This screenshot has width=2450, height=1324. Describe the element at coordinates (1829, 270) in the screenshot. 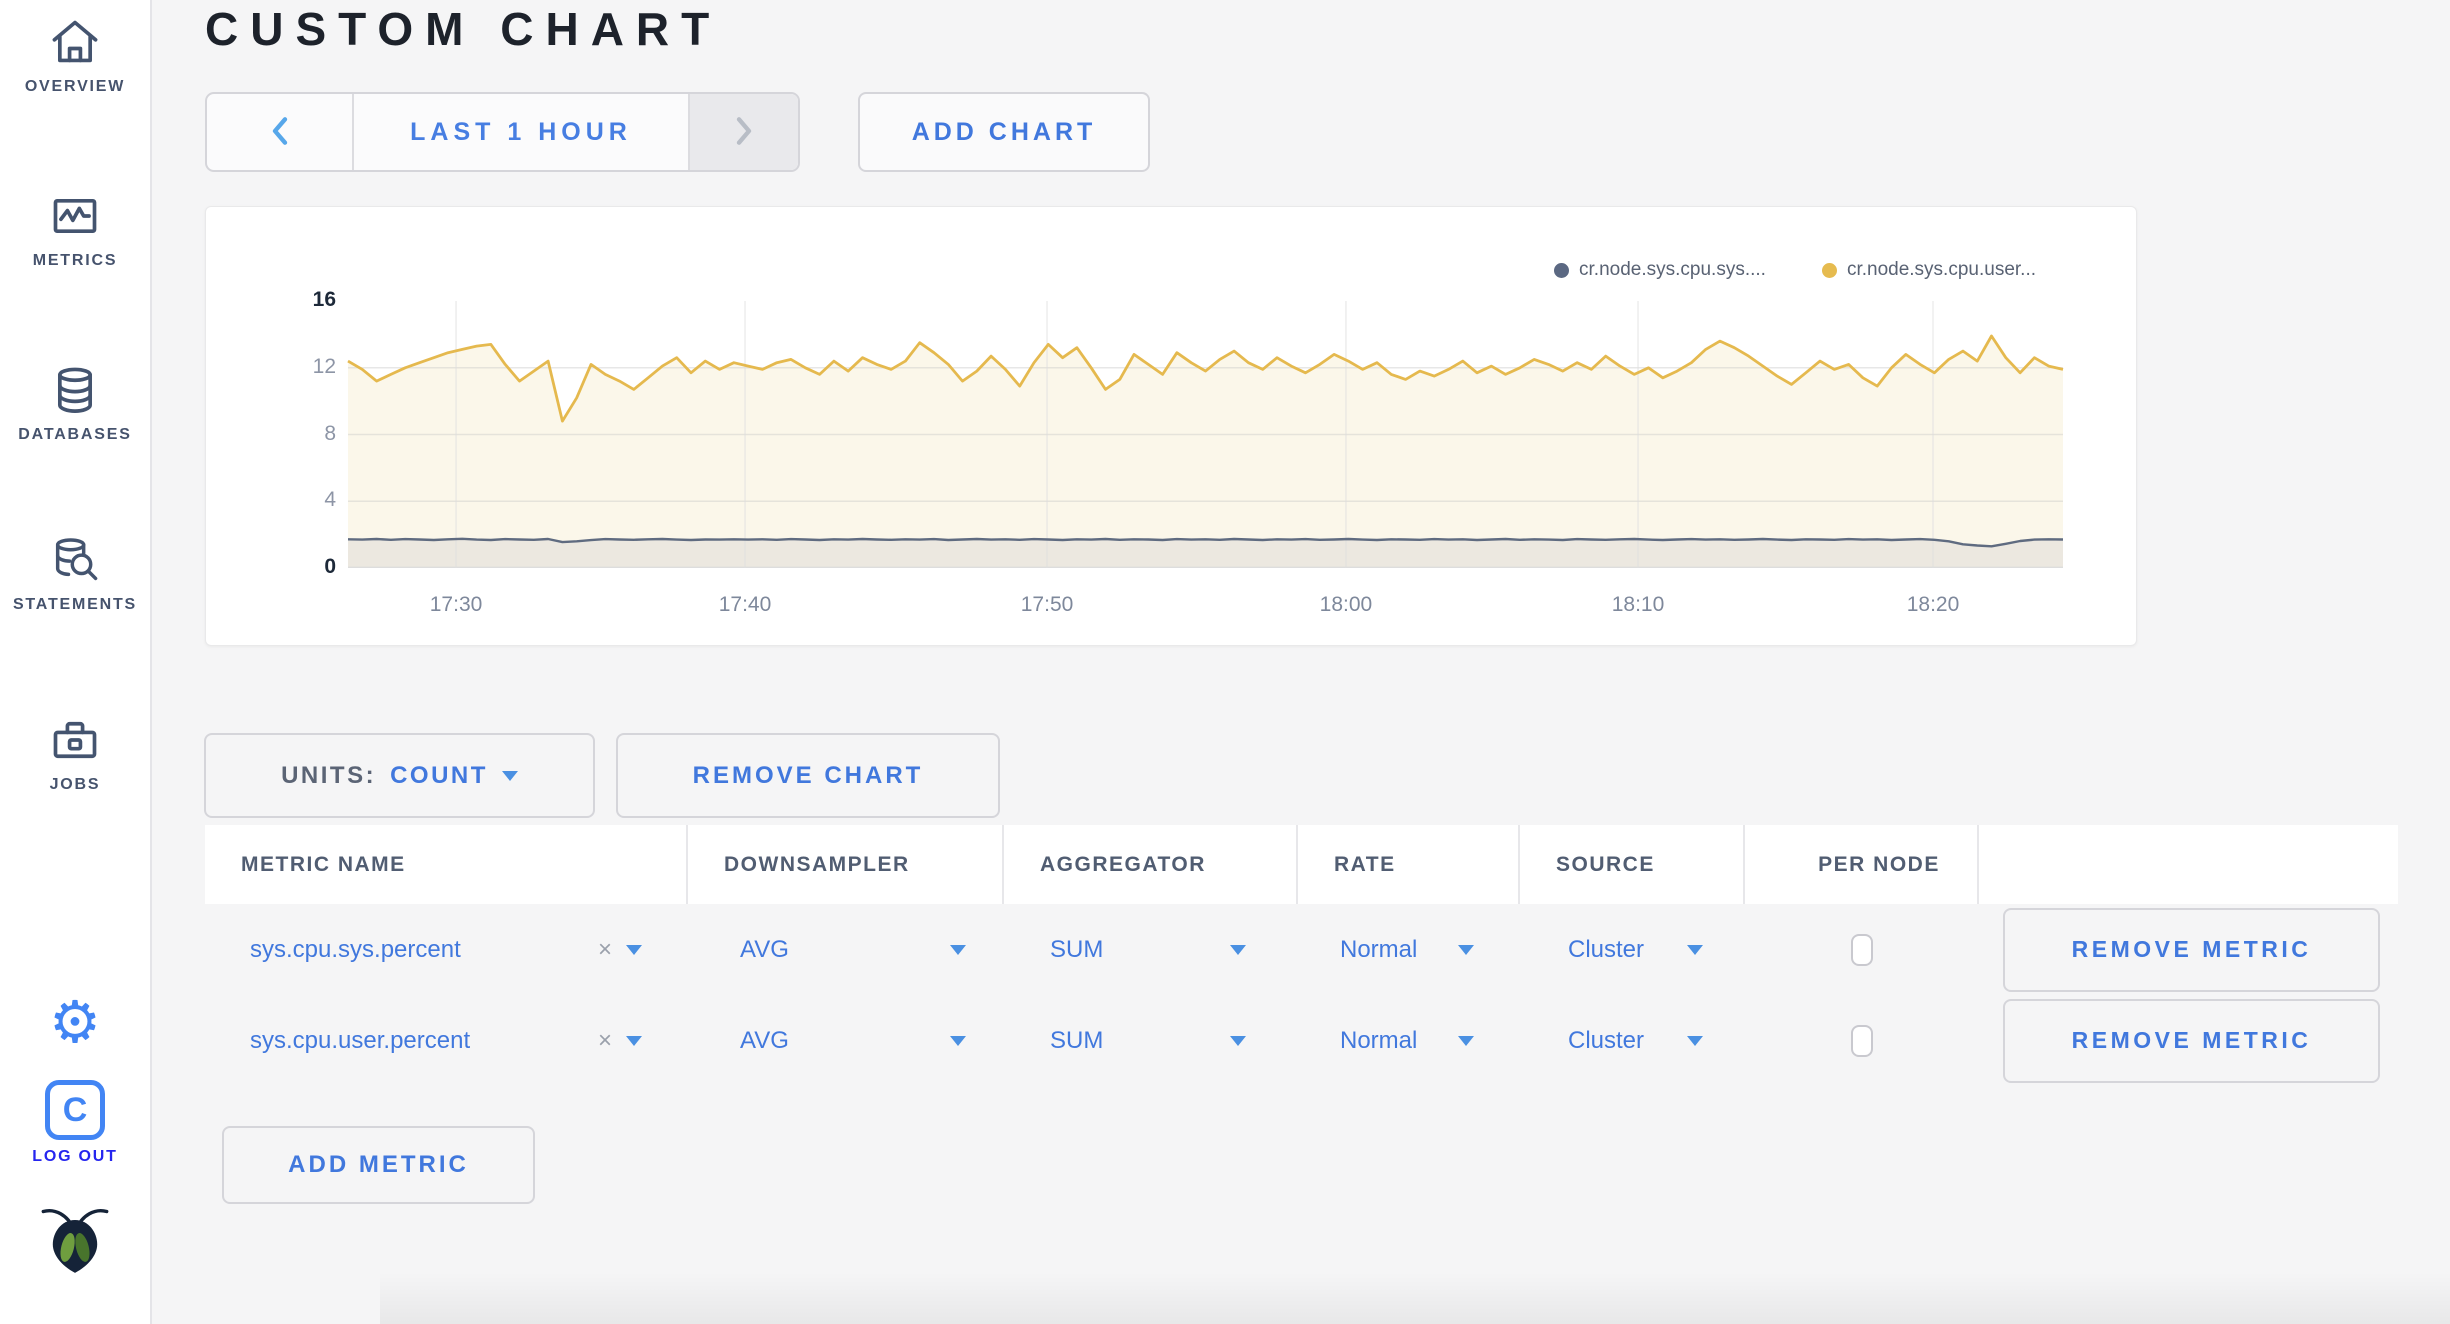

I see `legend-dot-user` at that location.